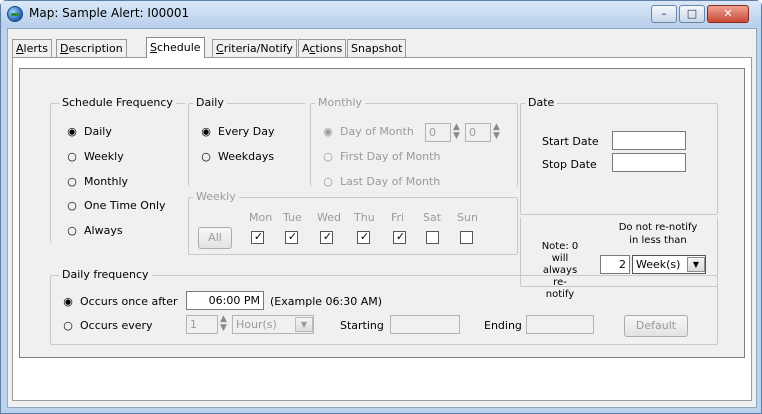 This screenshot has width=762, height=414. Describe the element at coordinates (91, 48) in the screenshot. I see `tab-description: Description` at that location.